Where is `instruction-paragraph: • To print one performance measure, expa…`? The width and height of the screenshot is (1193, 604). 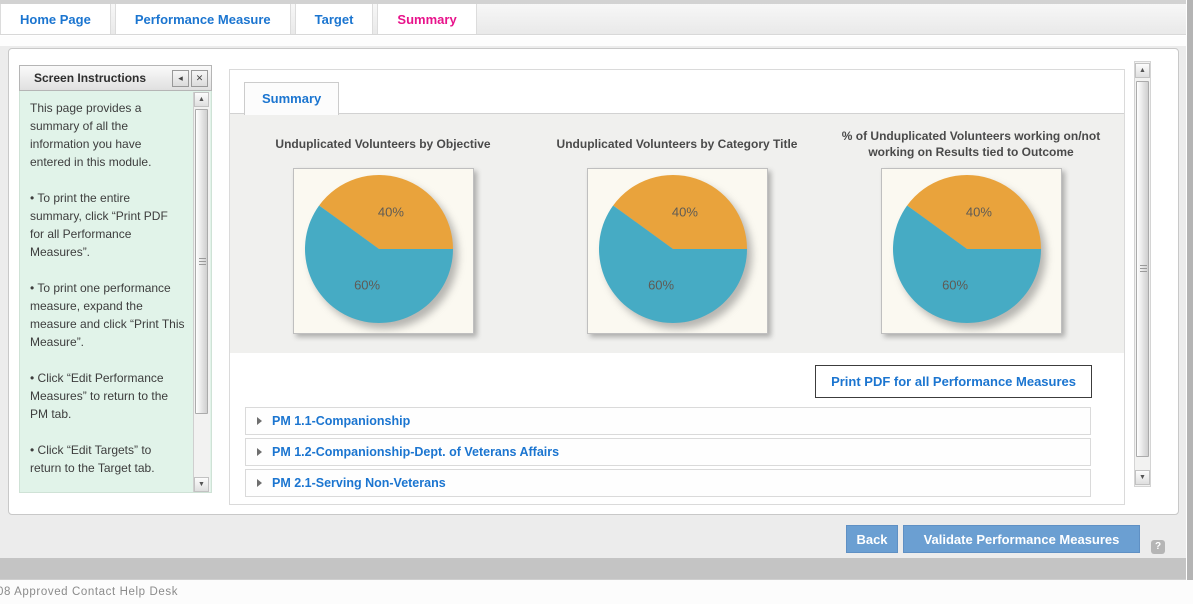
instruction-paragraph: • To print one performance measure, expa… is located at coordinates (107, 315).